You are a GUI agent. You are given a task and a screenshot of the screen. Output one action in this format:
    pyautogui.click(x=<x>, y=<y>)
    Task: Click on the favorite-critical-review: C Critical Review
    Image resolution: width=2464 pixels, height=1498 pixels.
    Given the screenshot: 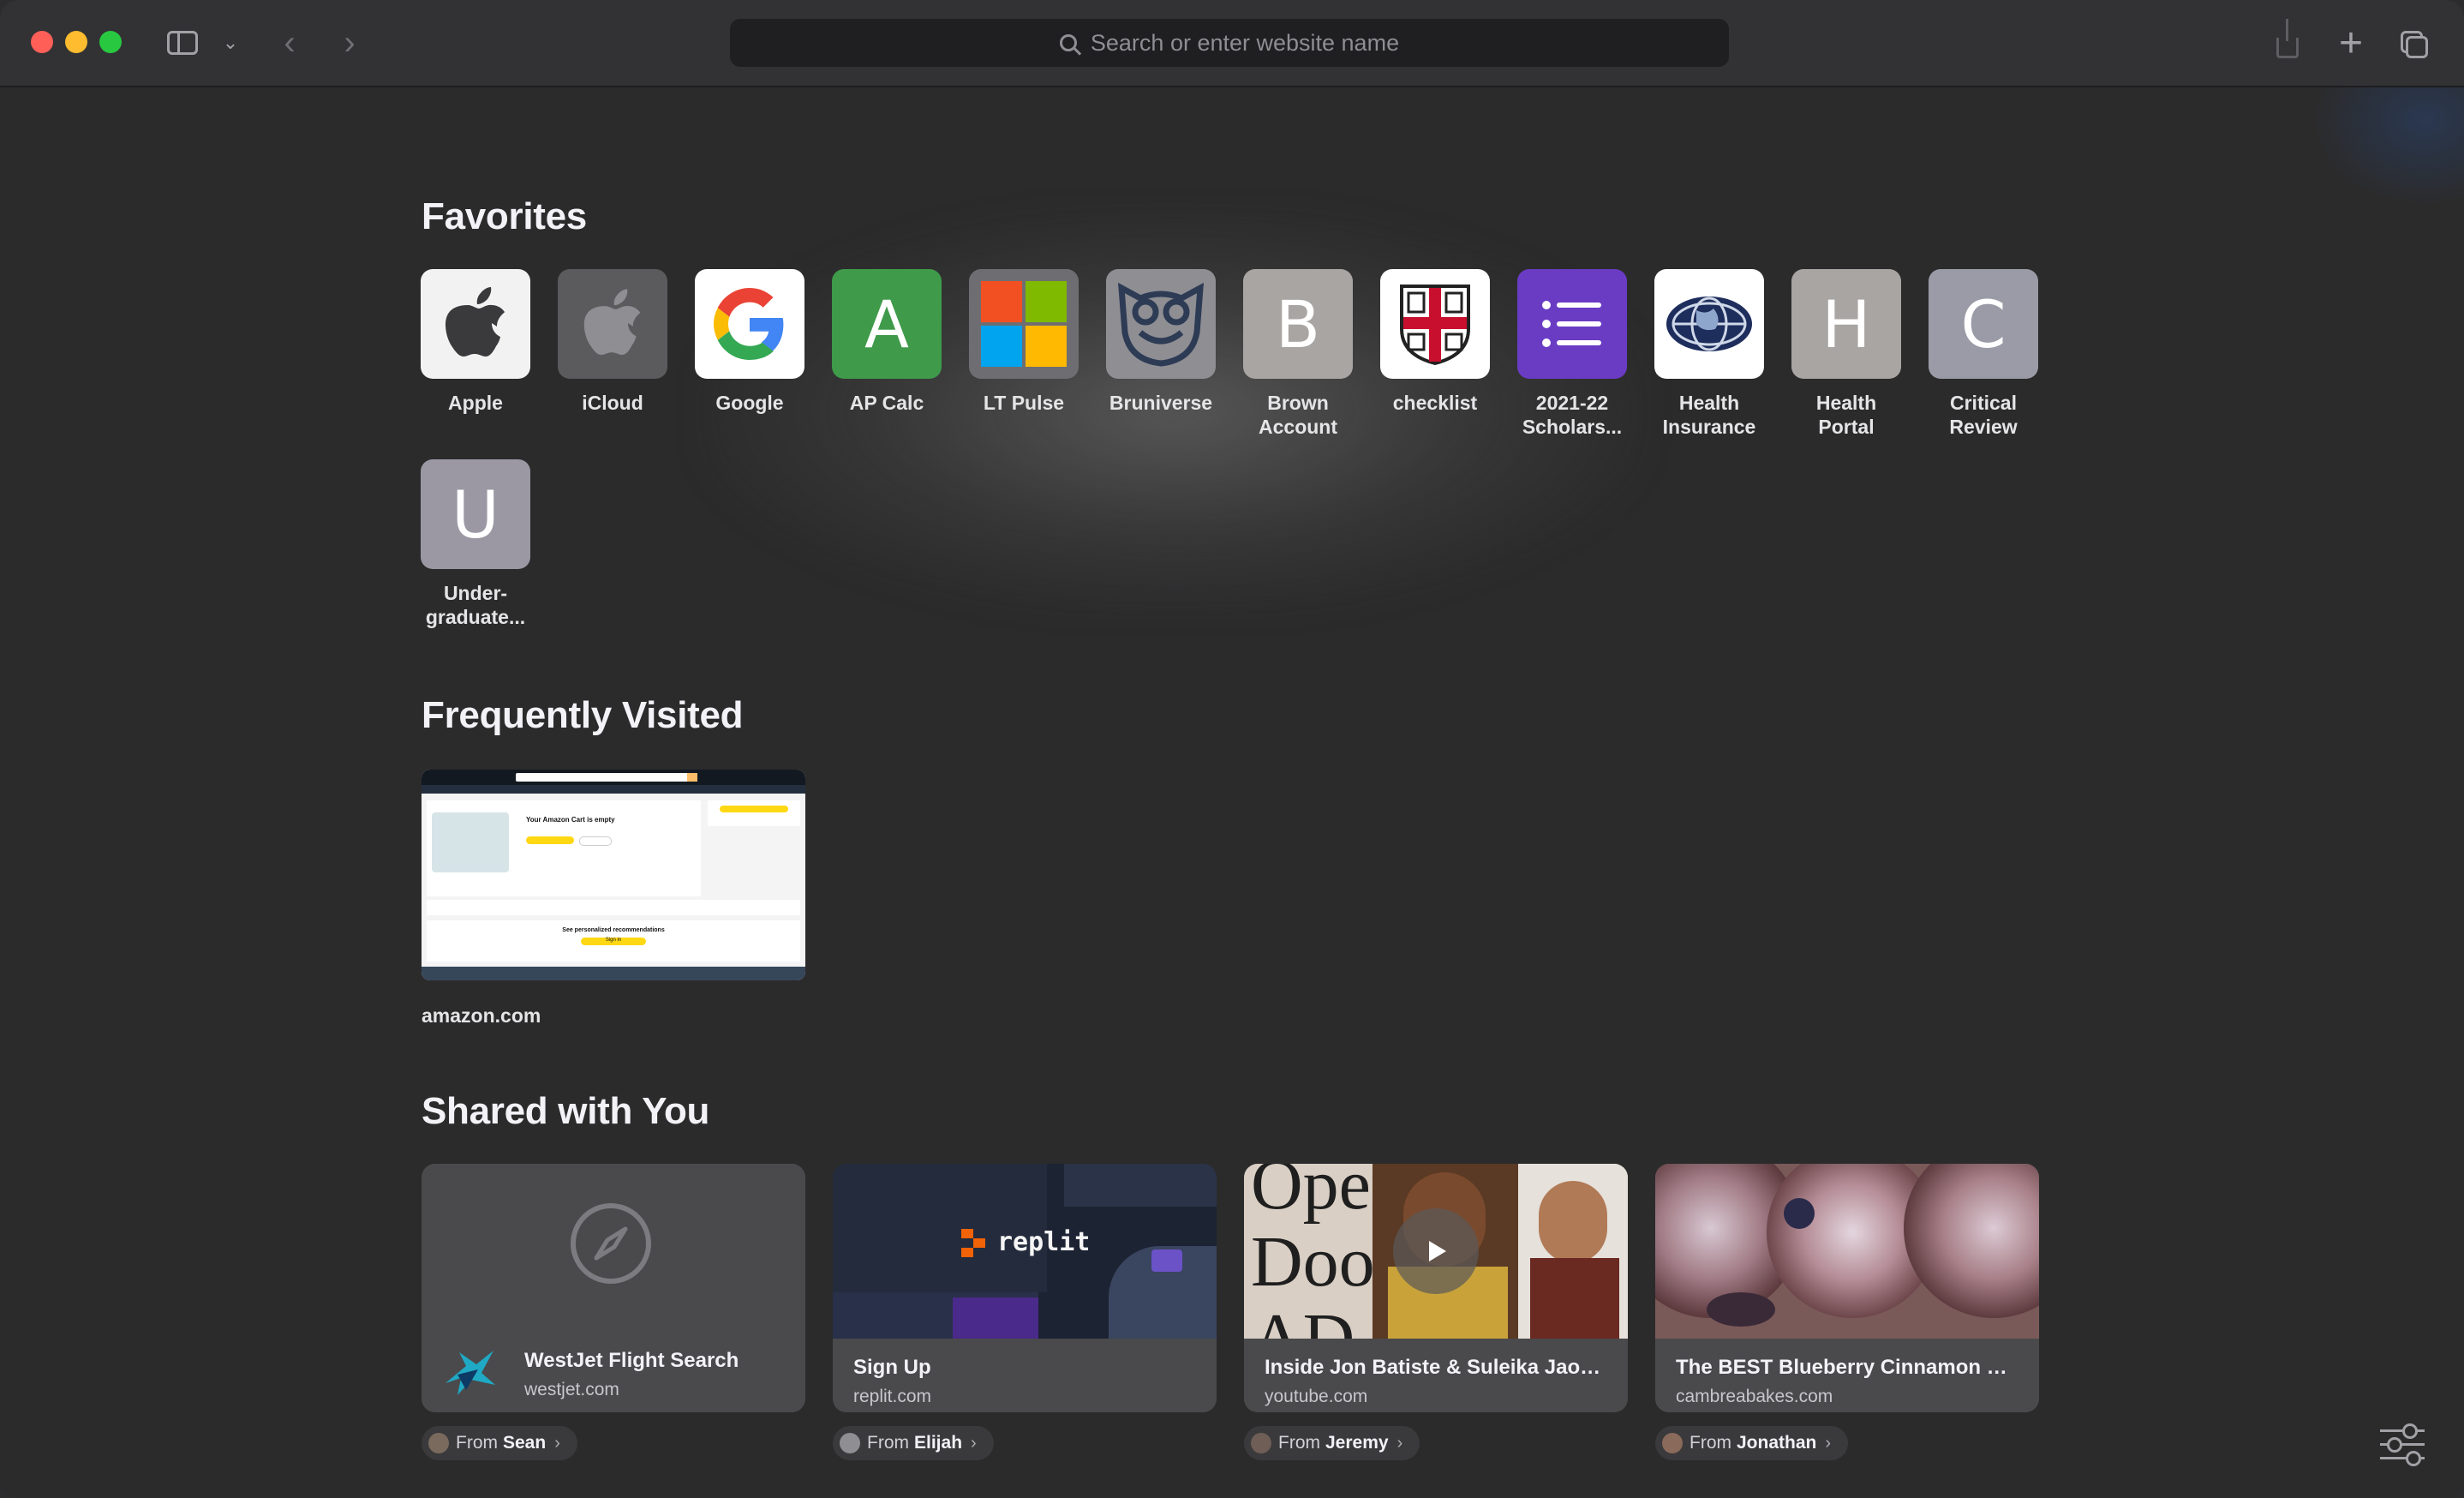 What is the action you would take?
    pyautogui.click(x=1984, y=354)
    